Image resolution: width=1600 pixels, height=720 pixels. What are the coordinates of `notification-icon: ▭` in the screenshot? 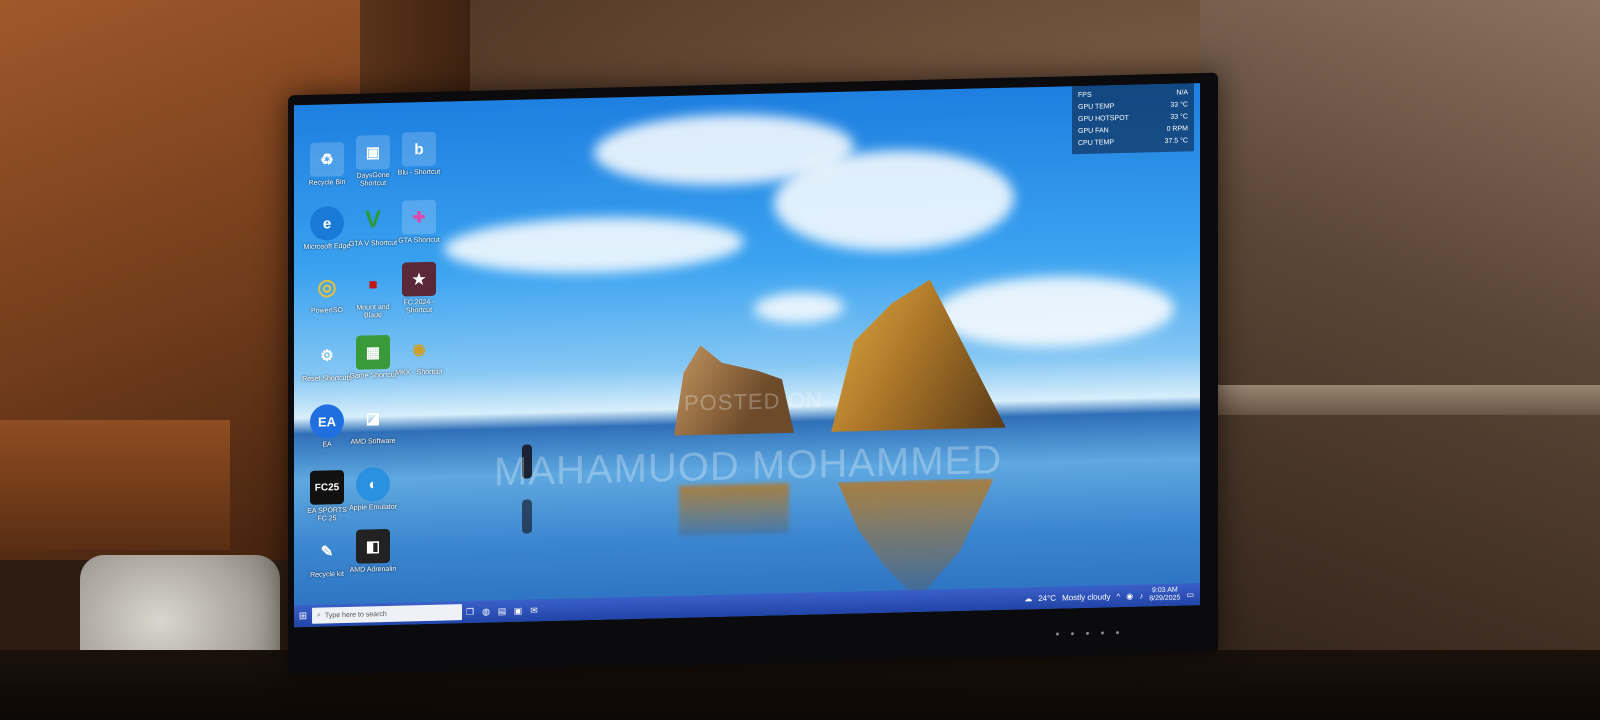 It's located at (1190, 594).